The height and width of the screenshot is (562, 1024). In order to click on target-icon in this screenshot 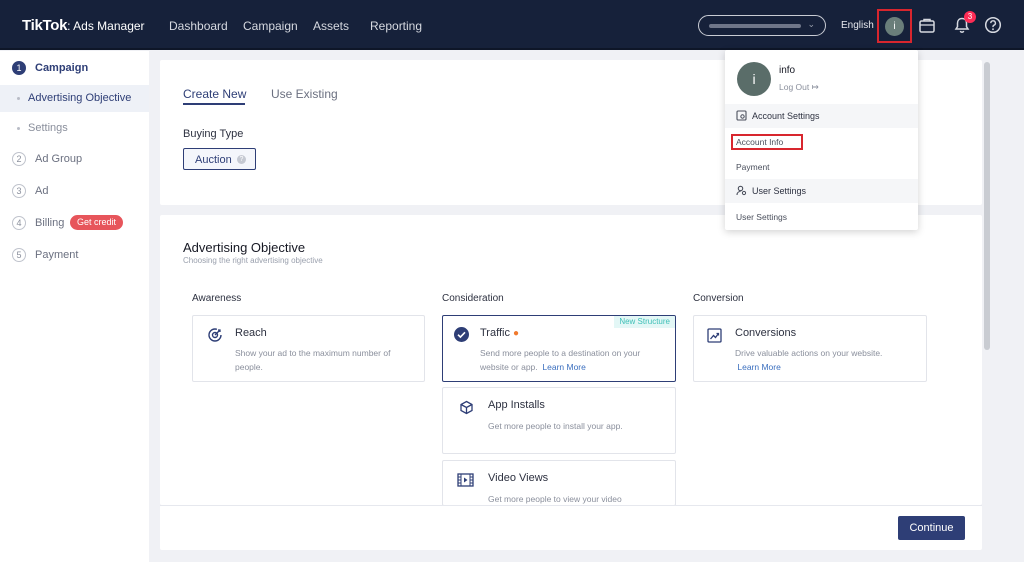, I will do `click(215, 335)`.